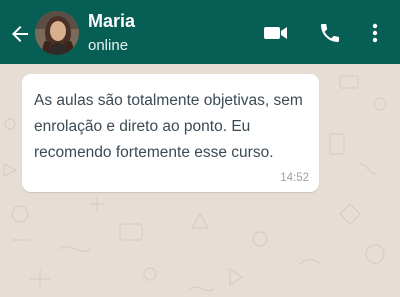 The width and height of the screenshot is (400, 297). I want to click on arrow-left-icon, so click(20, 34).